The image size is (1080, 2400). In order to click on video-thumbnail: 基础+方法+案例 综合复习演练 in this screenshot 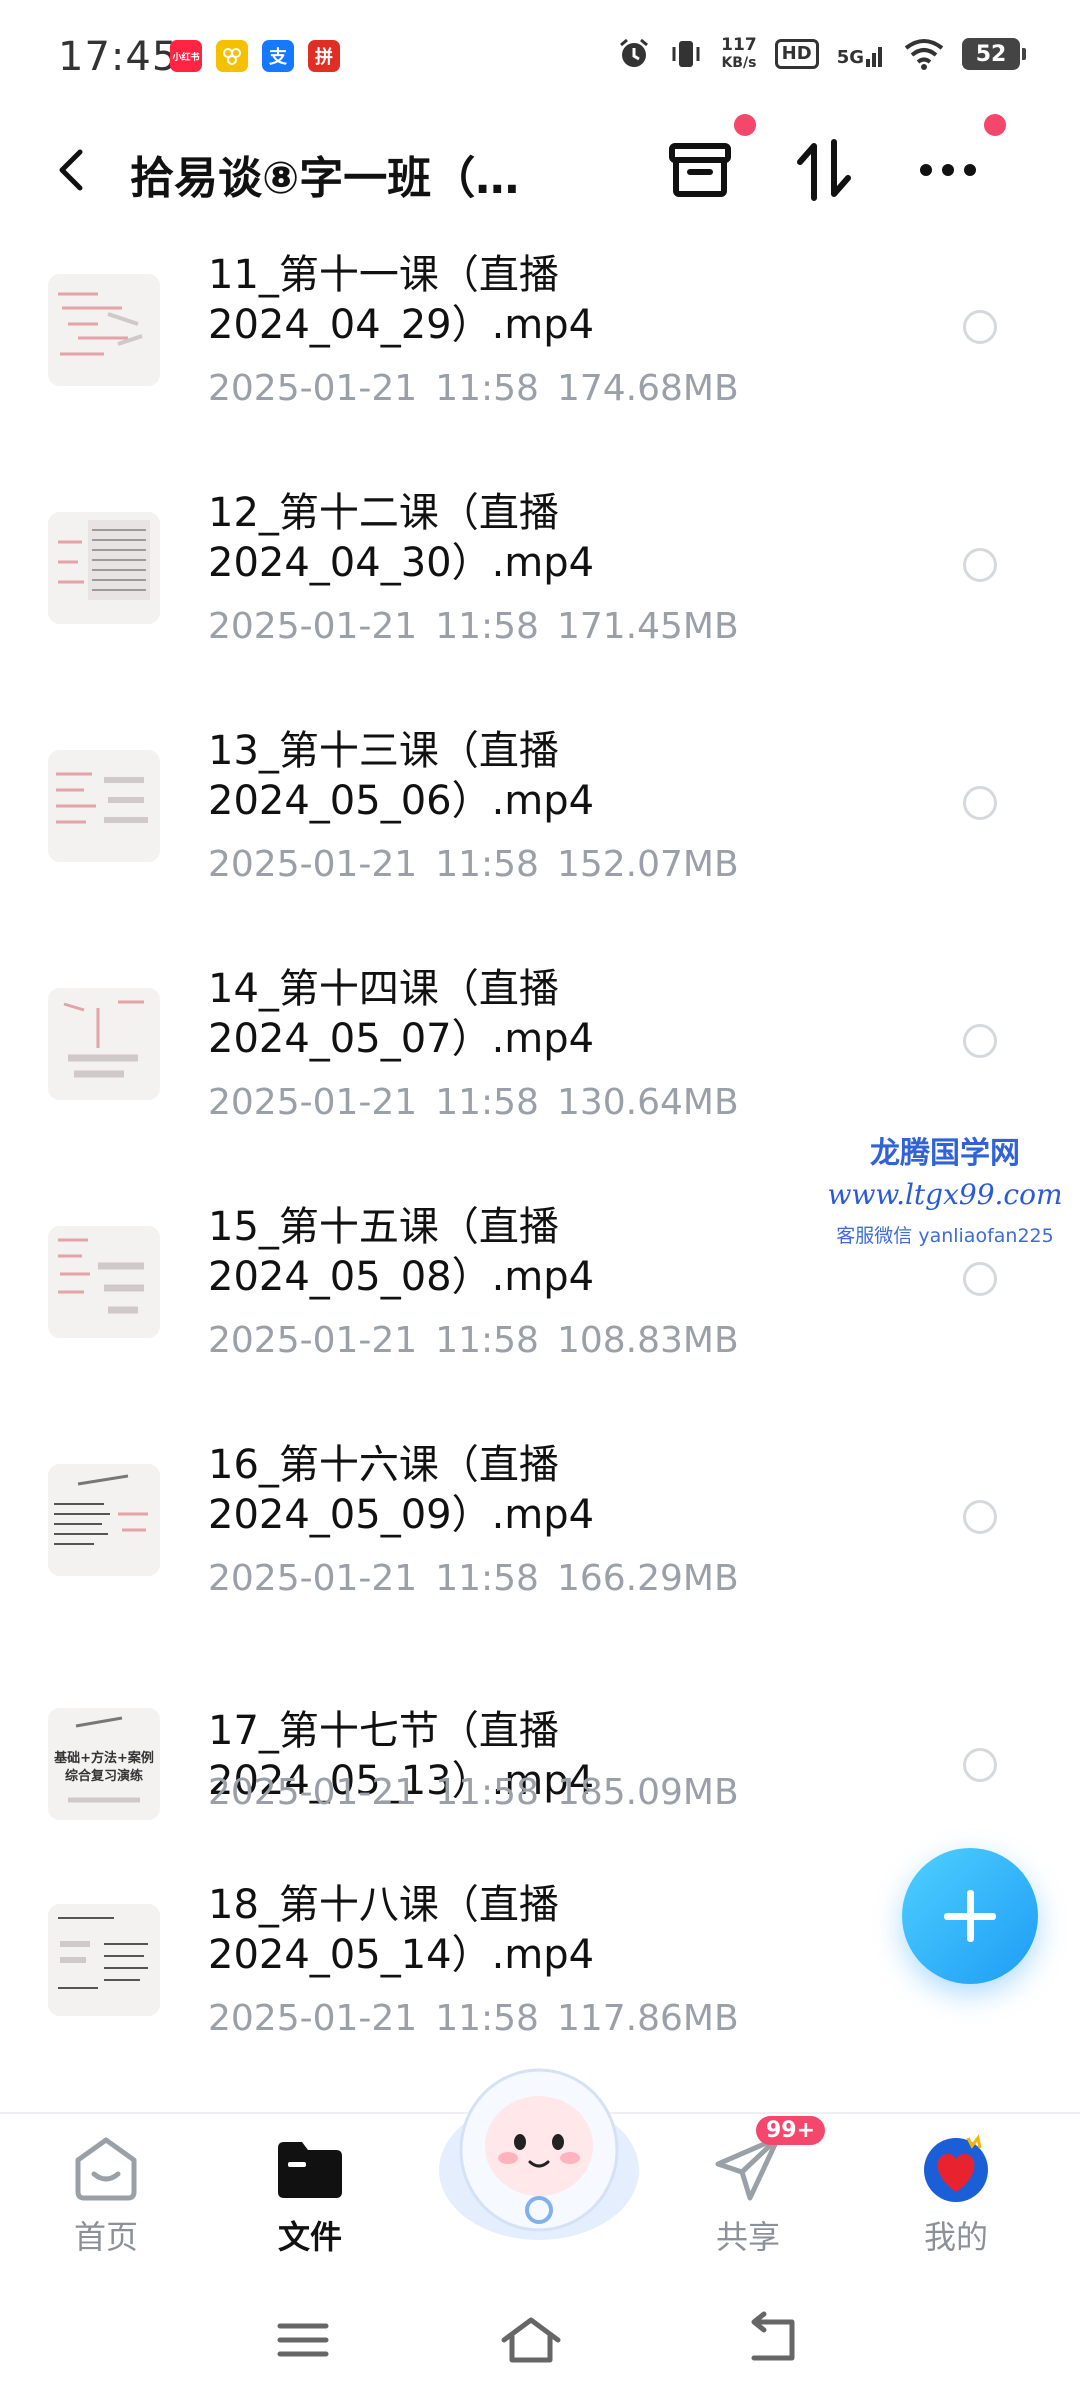, I will do `click(104, 1764)`.